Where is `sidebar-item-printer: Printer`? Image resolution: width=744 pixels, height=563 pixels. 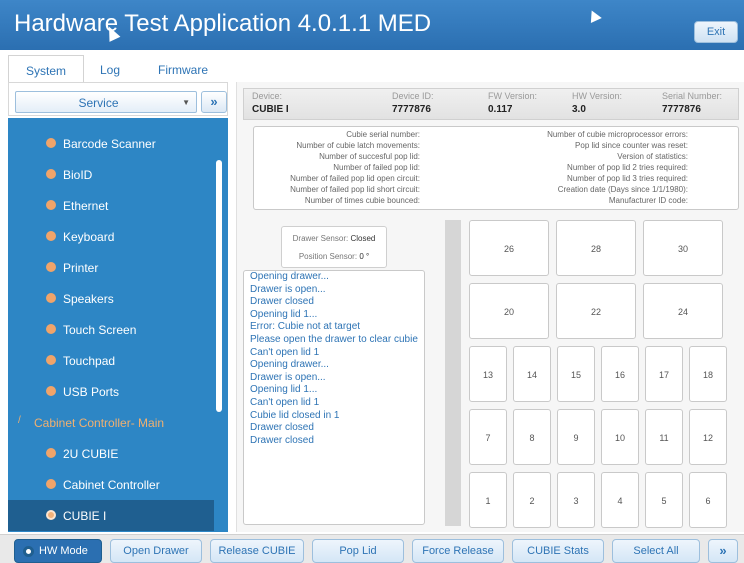
sidebar-item-printer: Printer is located at coordinates (111, 267).